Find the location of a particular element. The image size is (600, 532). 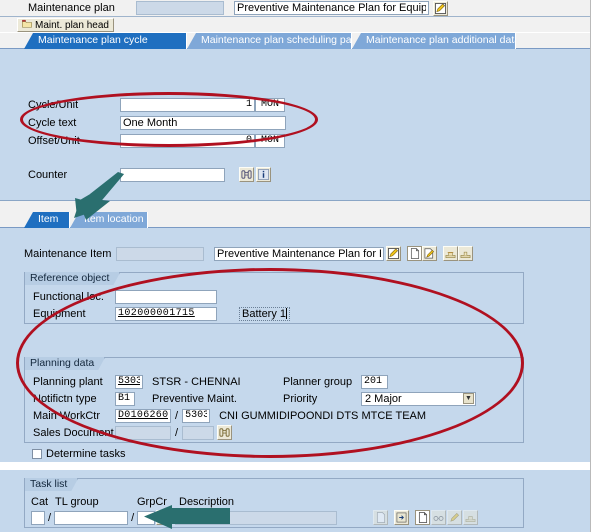

sales-document-input is located at coordinates (143, 432).